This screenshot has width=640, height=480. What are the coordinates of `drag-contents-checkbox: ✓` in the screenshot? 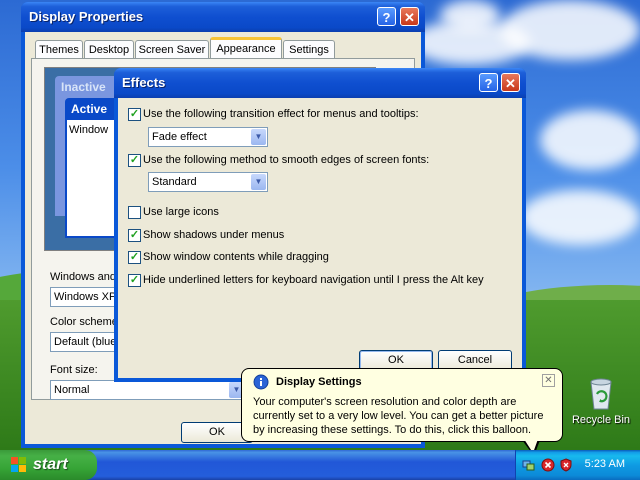 It's located at (134, 257).